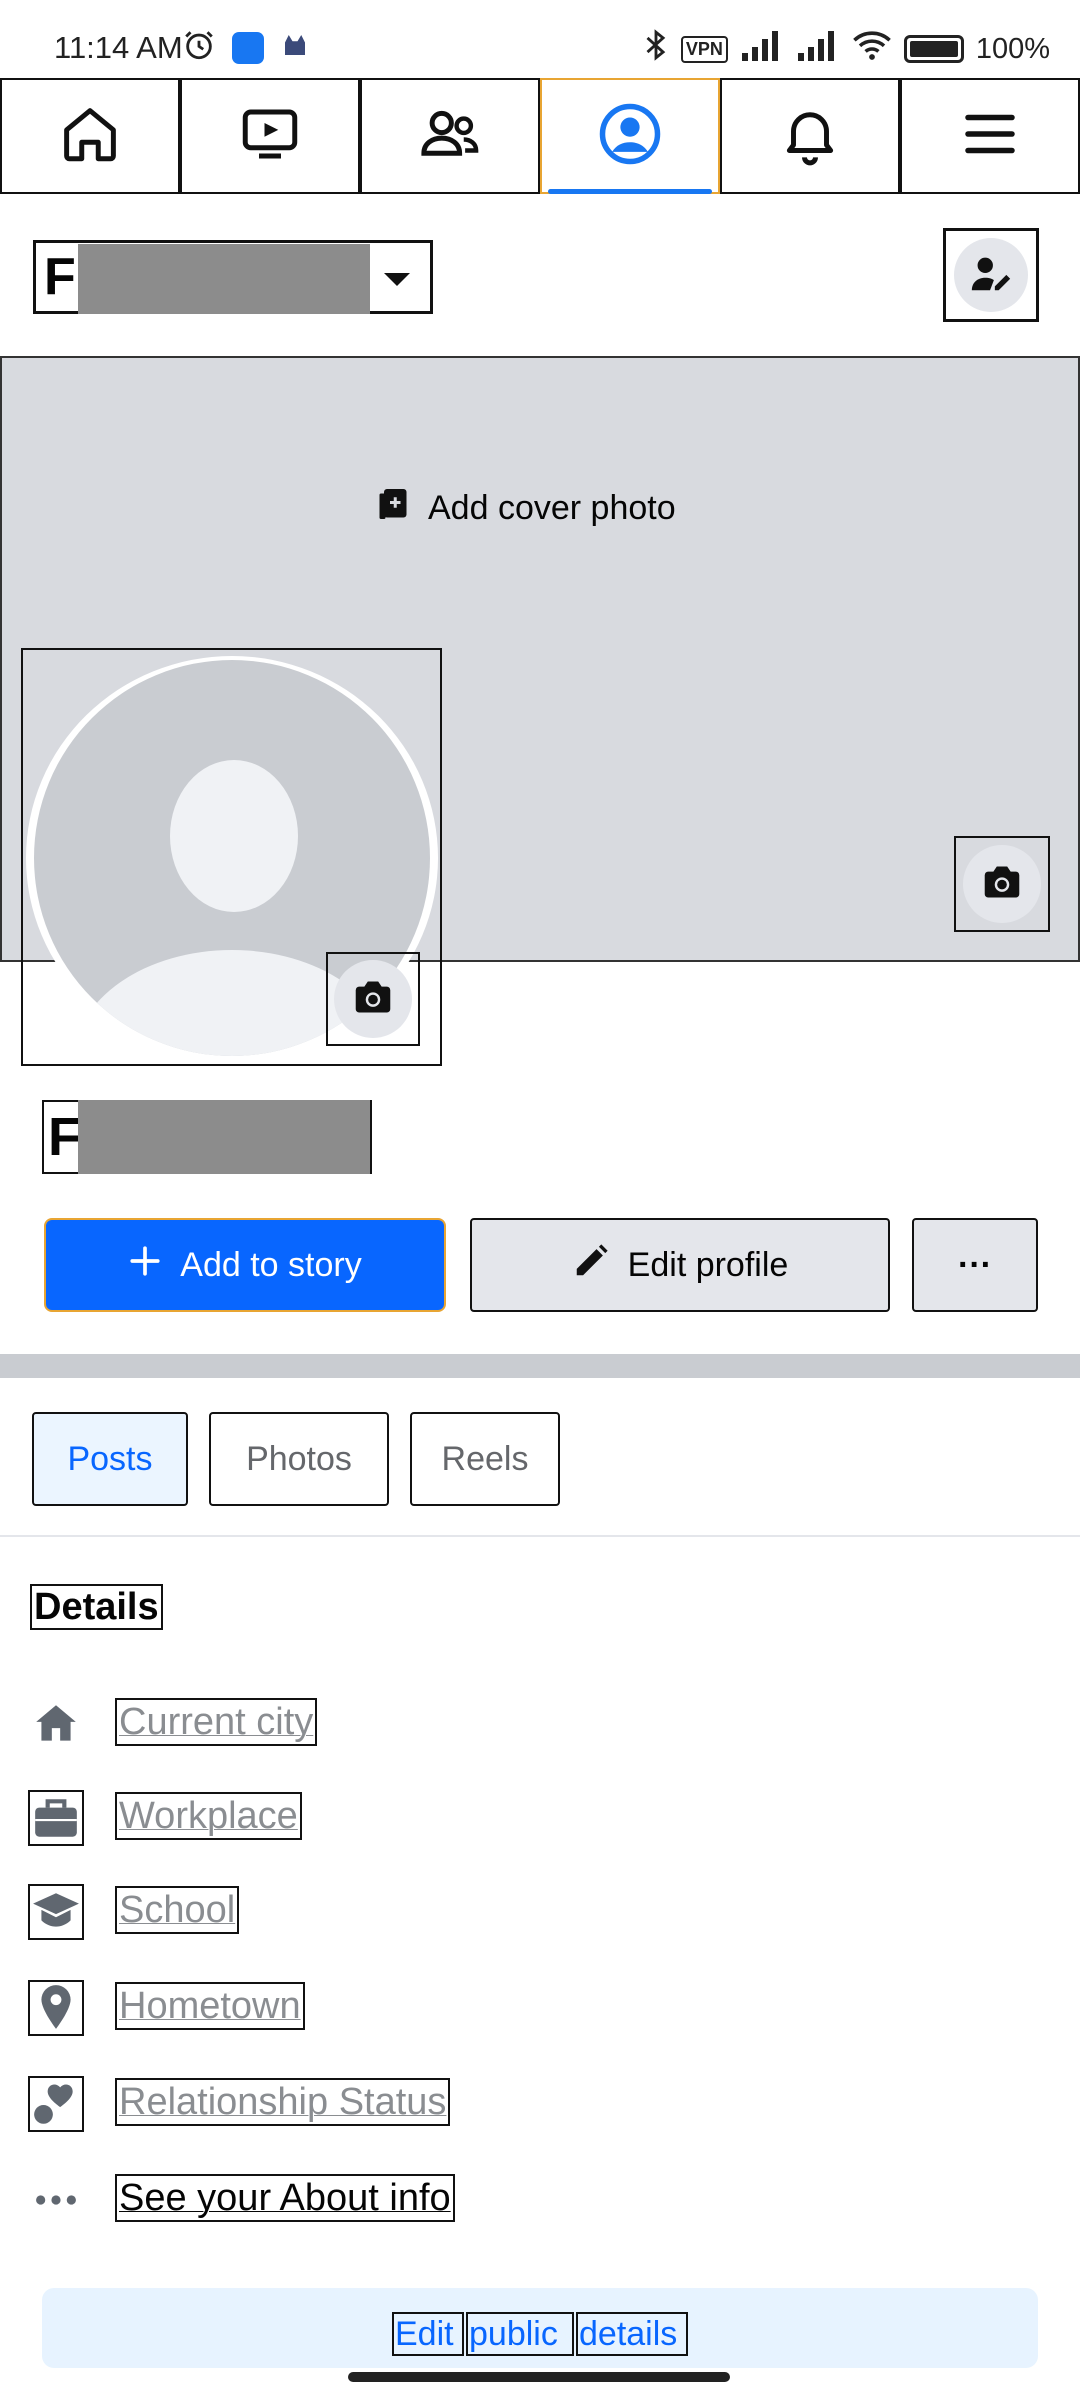 The image size is (1080, 2400). I want to click on details-heading: Details, so click(96, 1607).